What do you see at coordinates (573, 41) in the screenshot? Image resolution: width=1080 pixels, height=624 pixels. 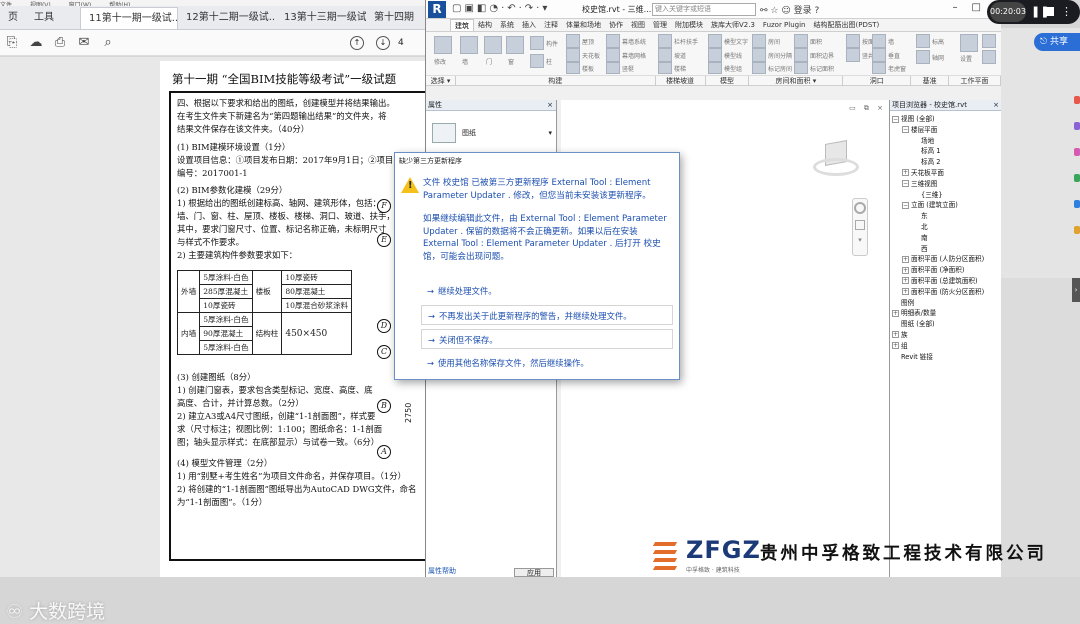 I see `roof-tool-icon` at bounding box center [573, 41].